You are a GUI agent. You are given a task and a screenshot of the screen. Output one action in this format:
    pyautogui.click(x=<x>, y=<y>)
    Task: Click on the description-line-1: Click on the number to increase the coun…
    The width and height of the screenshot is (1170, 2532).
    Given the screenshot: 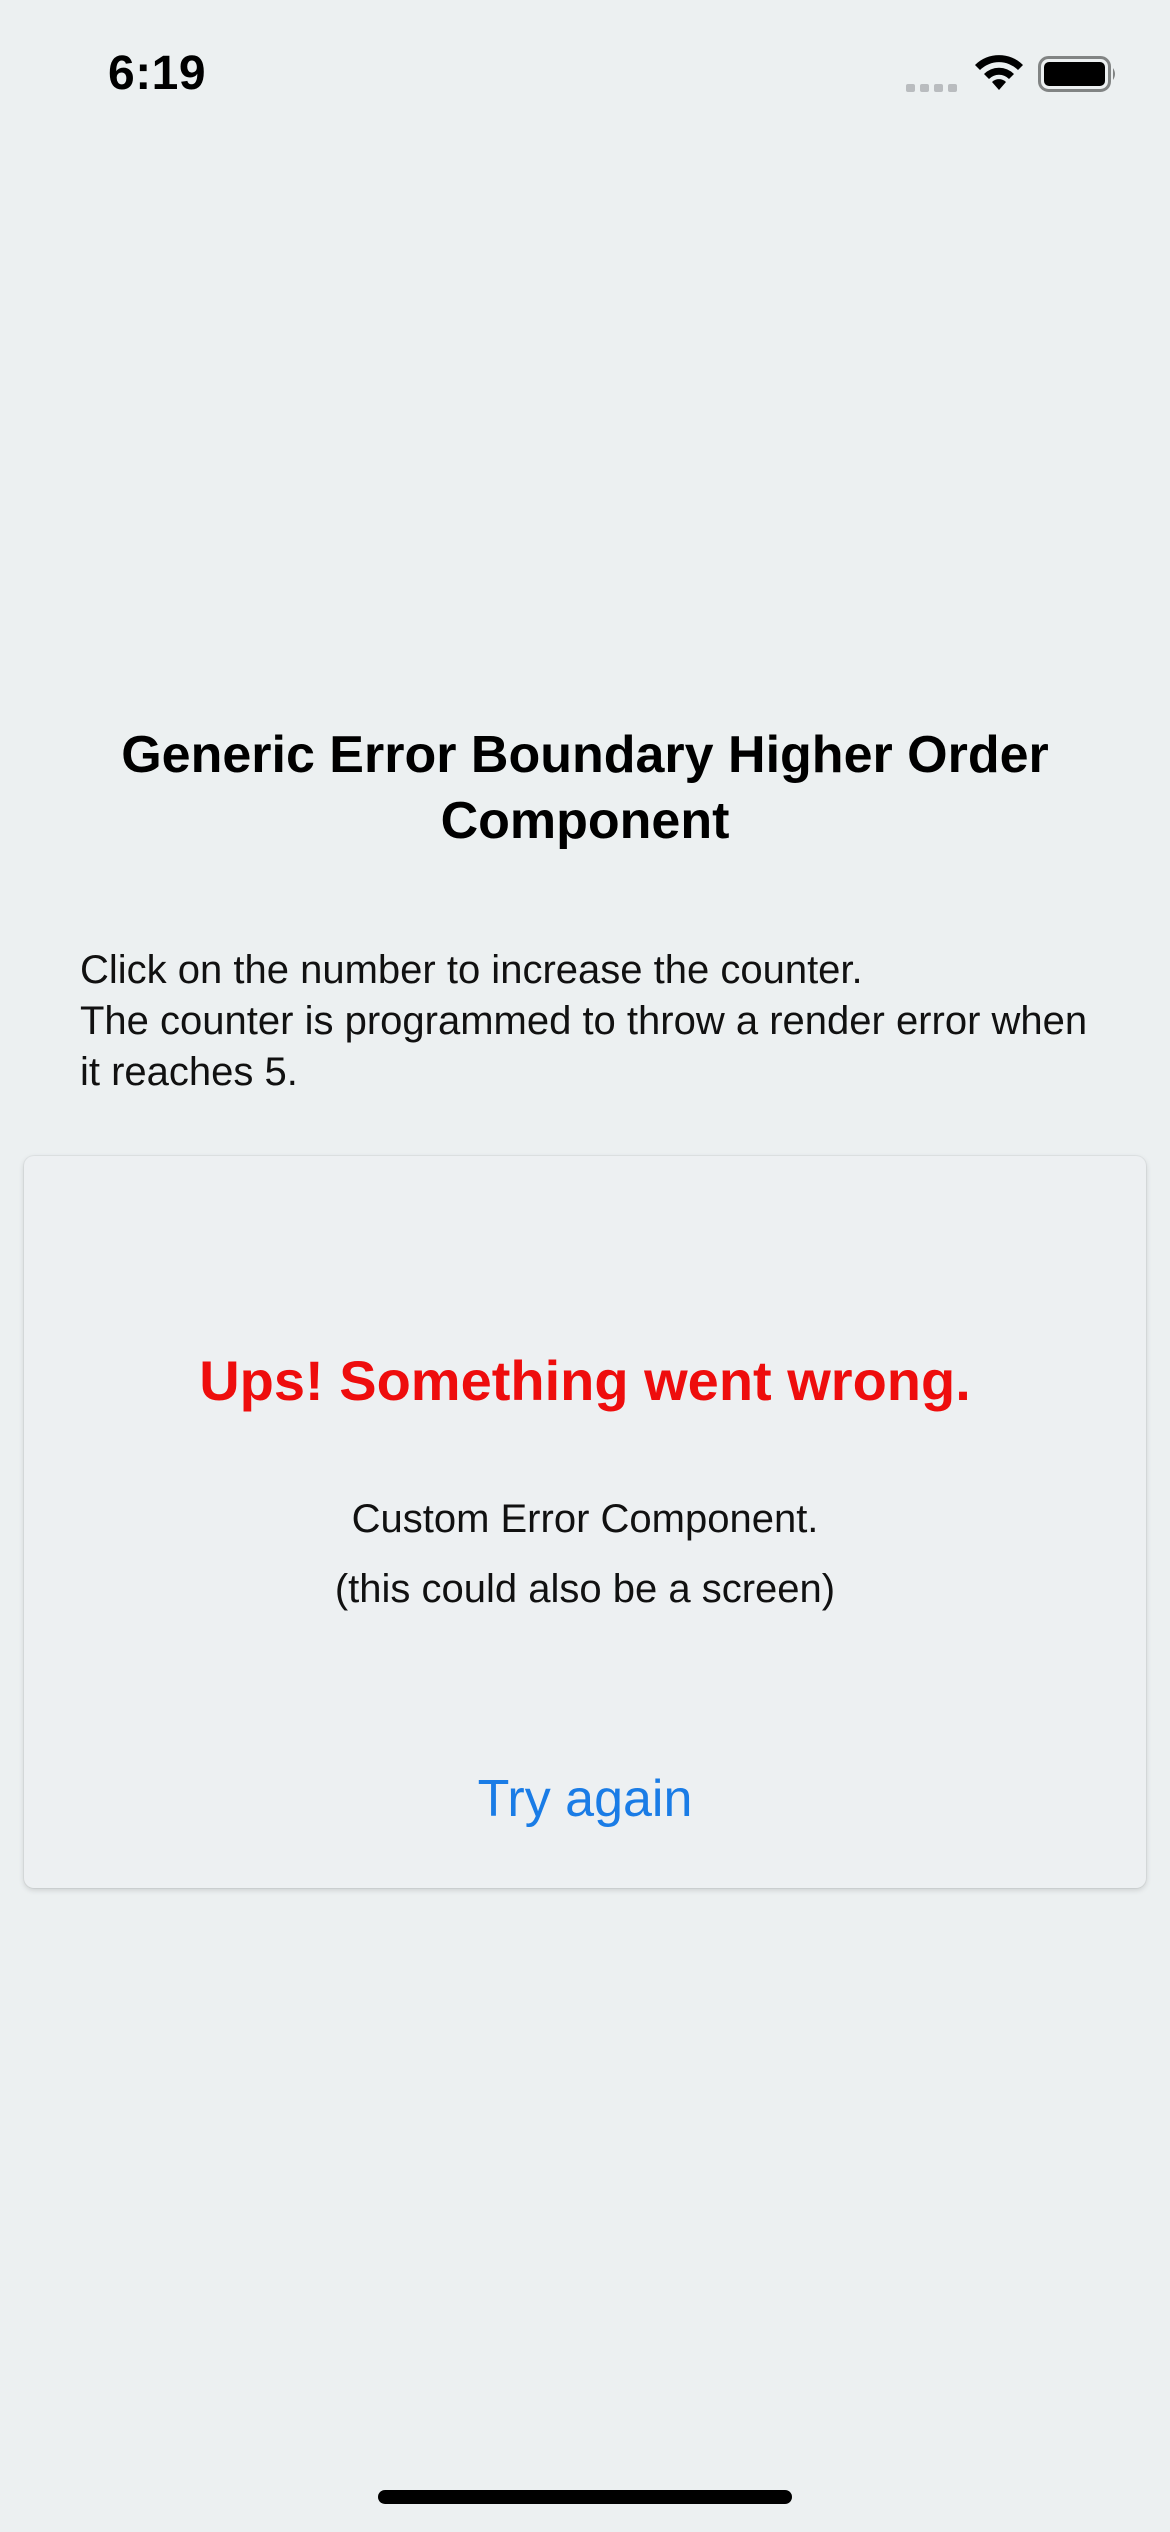 What is the action you would take?
    pyautogui.click(x=471, y=970)
    